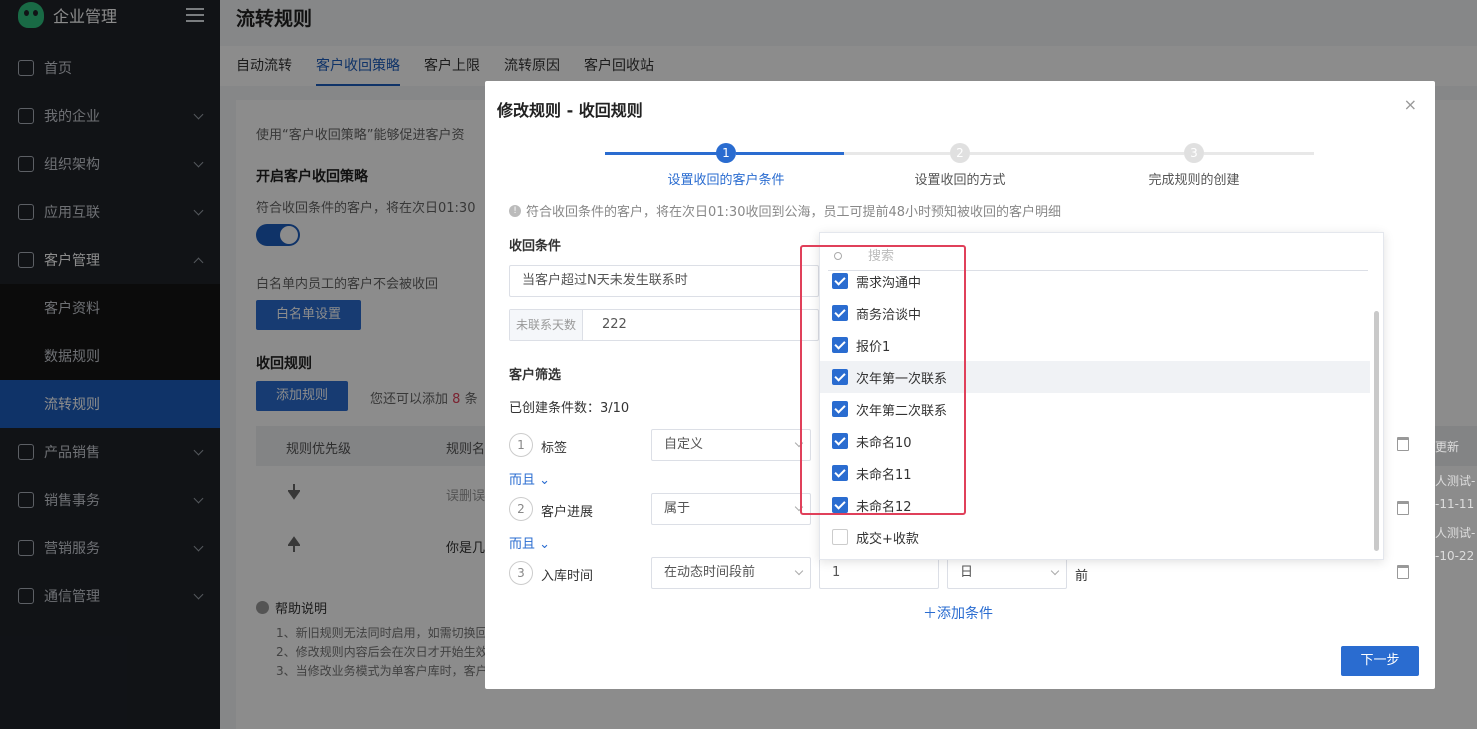  I want to click on created-count: 已创建条件数：3/10, so click(569, 408).